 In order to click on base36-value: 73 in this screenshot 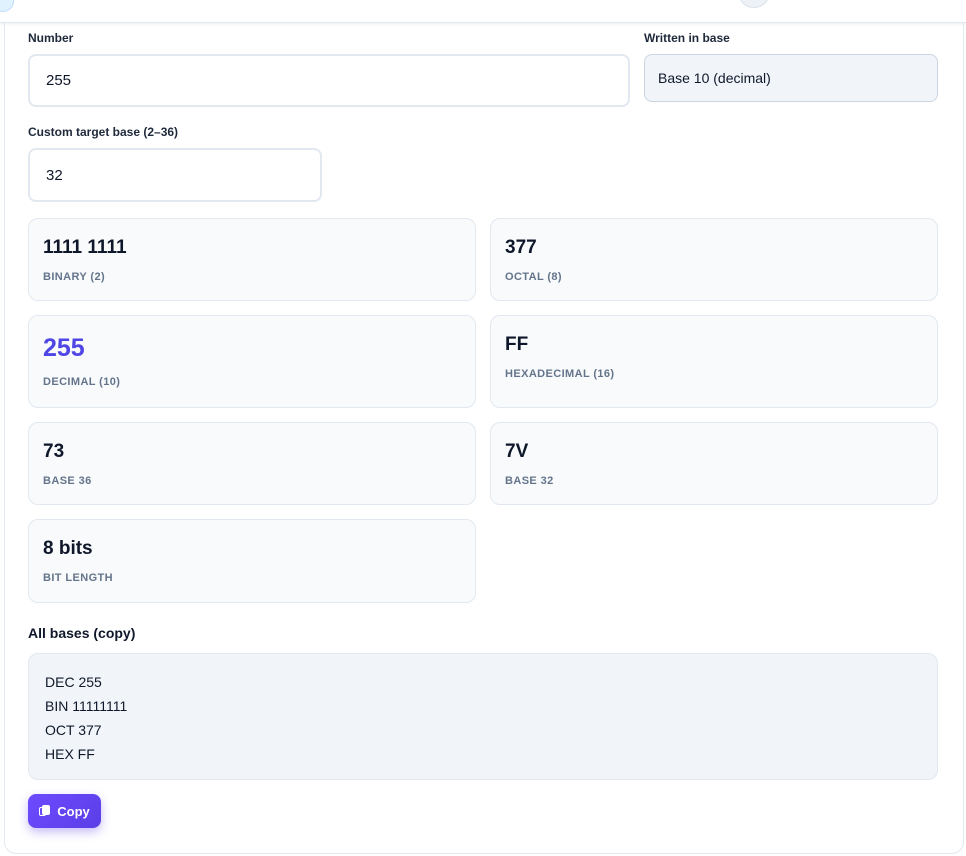, I will do `click(54, 451)`.